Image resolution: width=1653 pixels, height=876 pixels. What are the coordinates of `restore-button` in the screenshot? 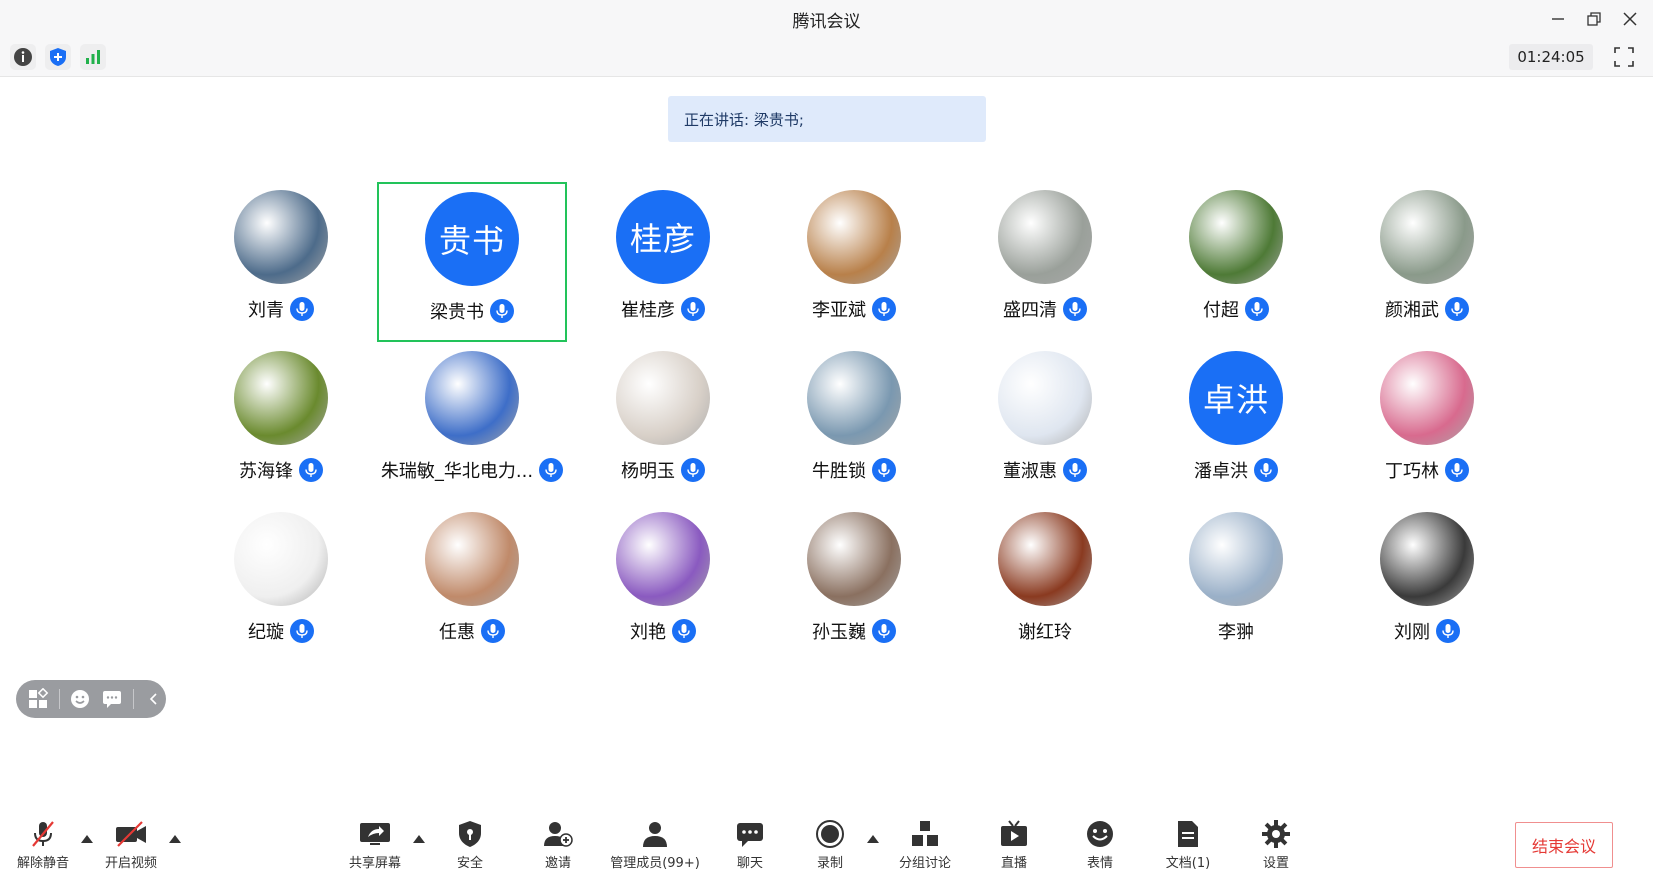 It's located at (1594, 19).